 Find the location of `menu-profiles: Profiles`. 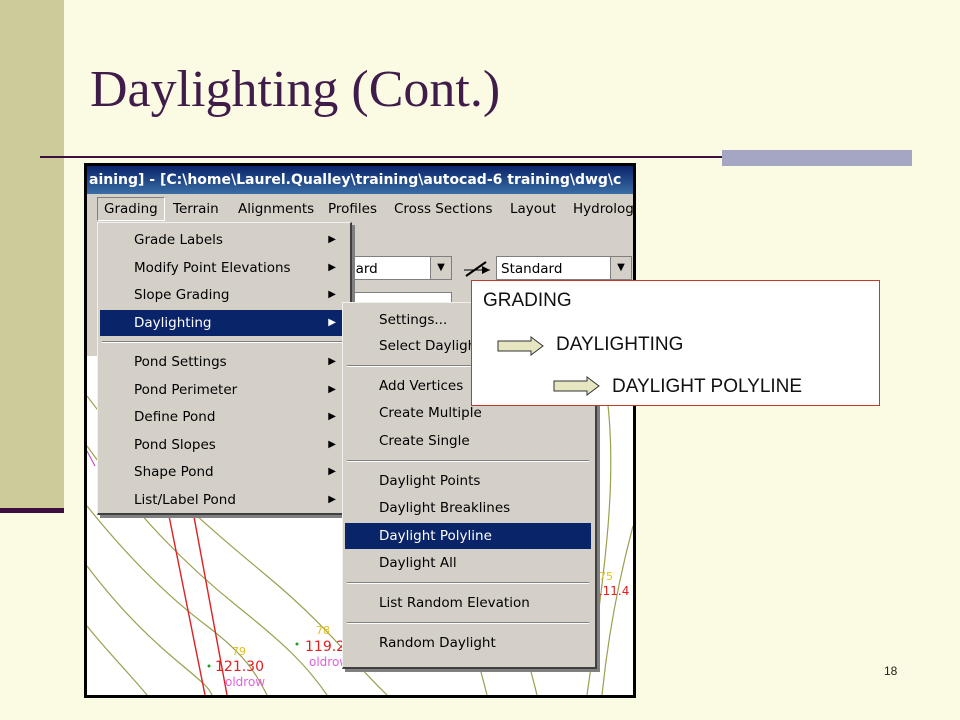

menu-profiles: Profiles is located at coordinates (352, 209).